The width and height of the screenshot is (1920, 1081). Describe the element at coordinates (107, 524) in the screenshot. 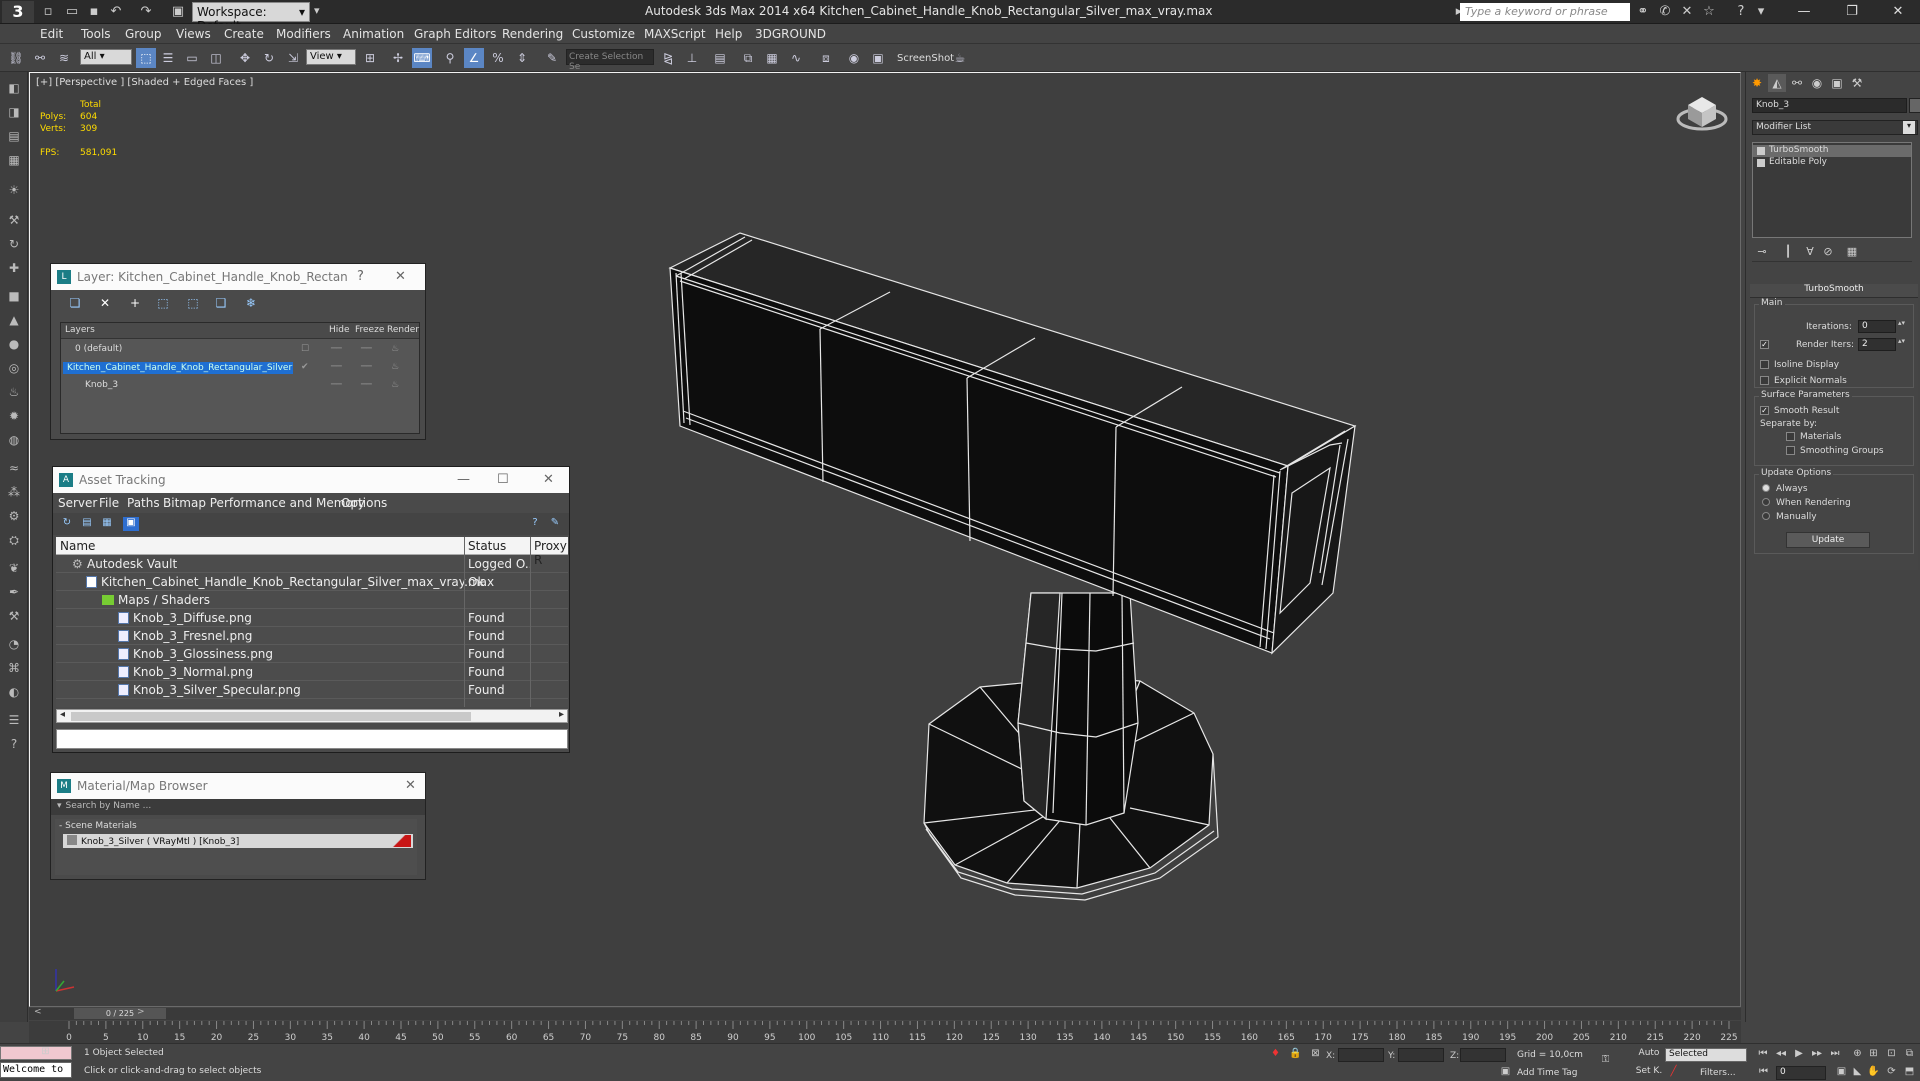

I see `thumbnail-view-icon: ▦` at that location.